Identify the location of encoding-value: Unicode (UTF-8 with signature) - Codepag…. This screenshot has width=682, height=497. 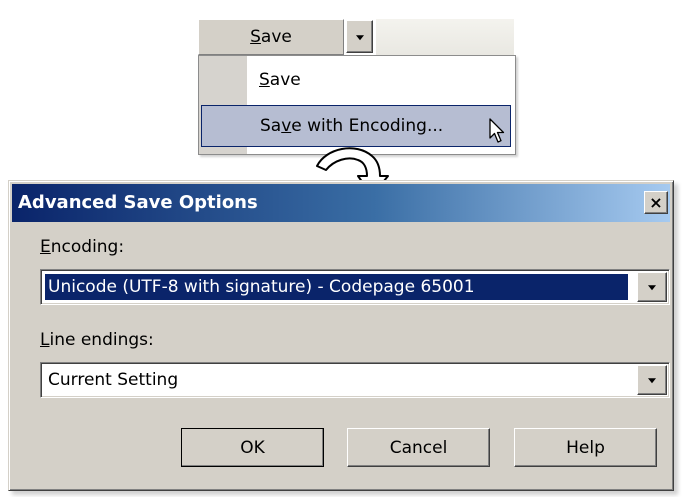
(336, 287).